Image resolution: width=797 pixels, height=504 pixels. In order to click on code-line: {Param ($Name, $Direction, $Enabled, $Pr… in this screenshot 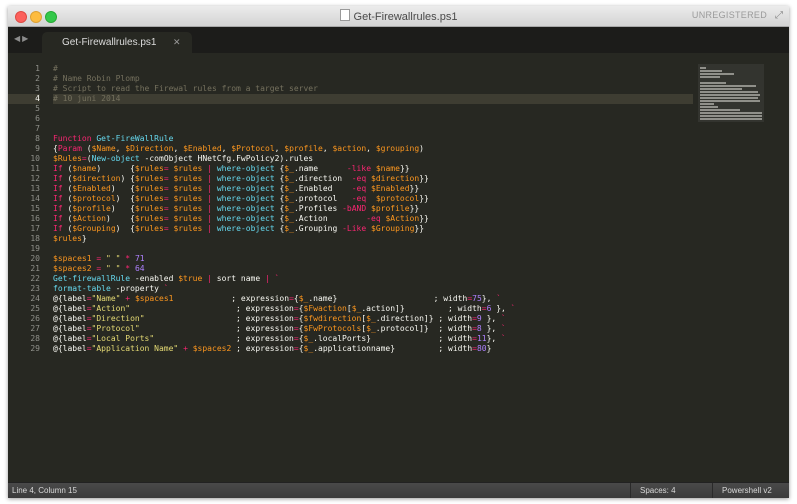, I will do `click(373, 149)`.